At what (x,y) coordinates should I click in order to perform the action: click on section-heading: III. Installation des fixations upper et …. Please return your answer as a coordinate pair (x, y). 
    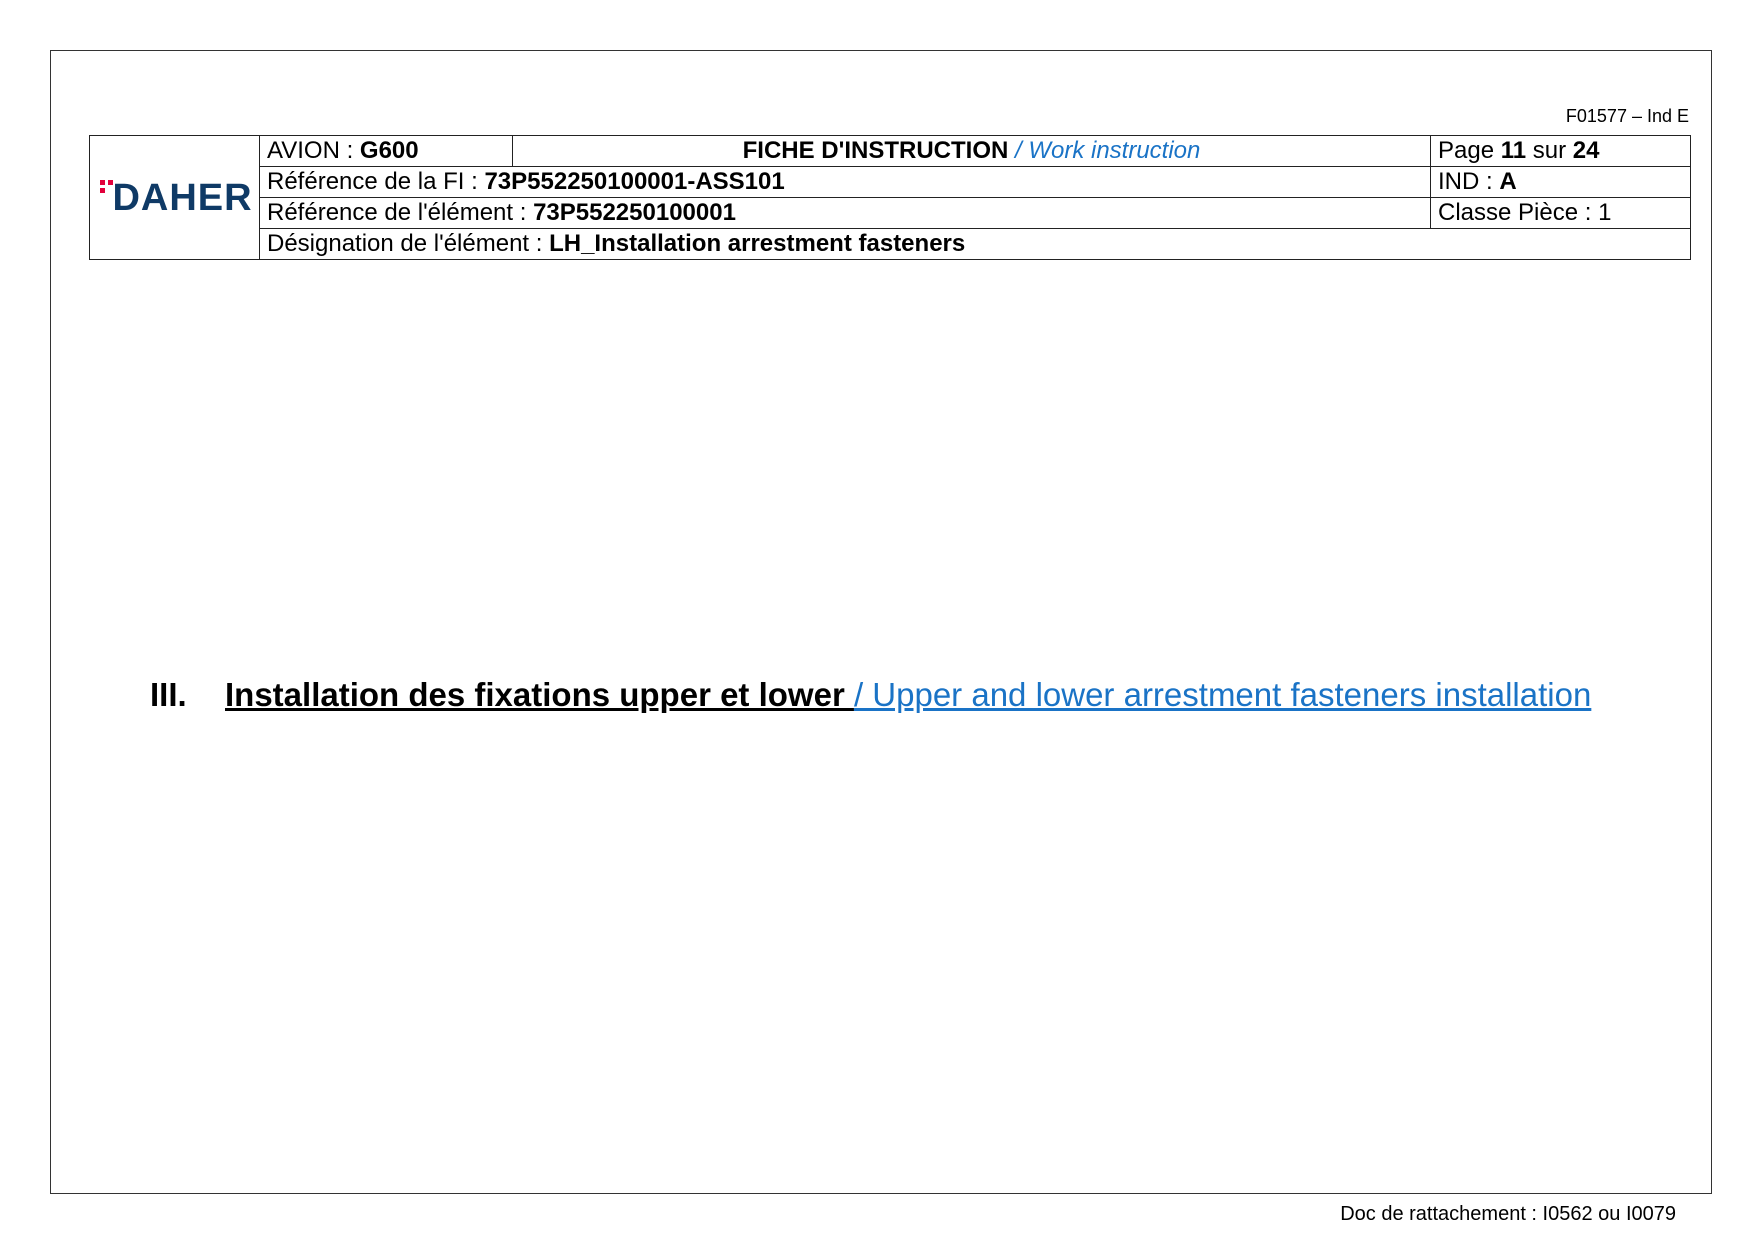
    Looking at the image, I should click on (870, 695).